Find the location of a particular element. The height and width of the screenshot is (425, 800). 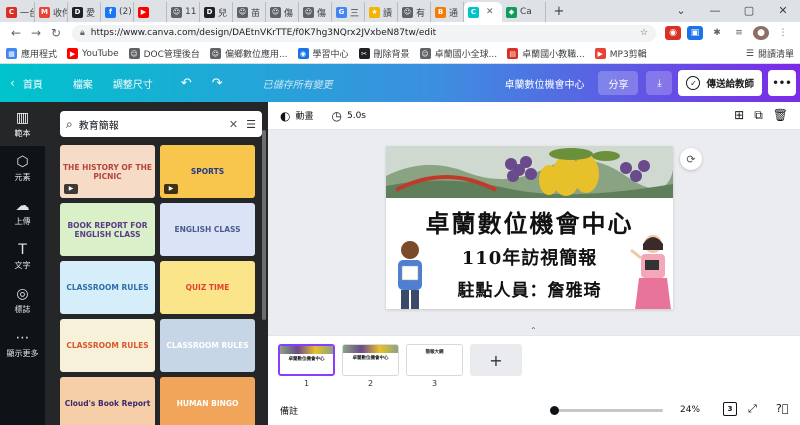

template-thumbnail: BOOK REPORT FOR ENGLISH CLASS is located at coordinates (107, 229).